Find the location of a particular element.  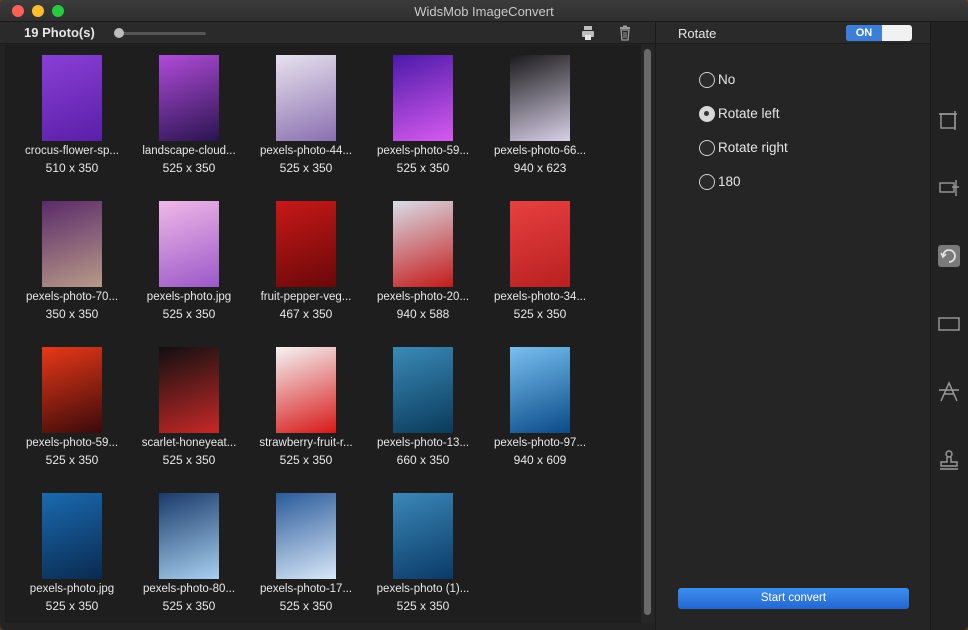

photo-thumbnail: pexels-photo-20... 940 x 588 is located at coordinates (423, 261).